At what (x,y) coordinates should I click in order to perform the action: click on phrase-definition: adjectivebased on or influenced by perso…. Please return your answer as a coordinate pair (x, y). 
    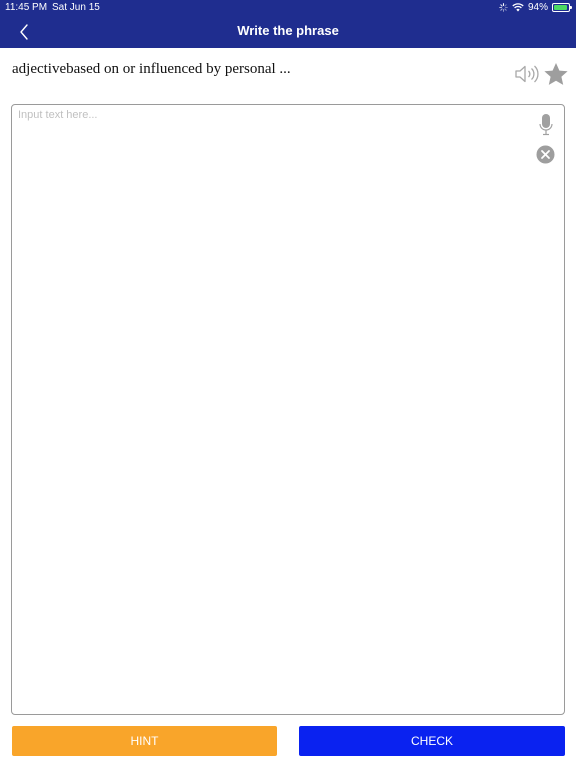
    Looking at the image, I should click on (151, 69).